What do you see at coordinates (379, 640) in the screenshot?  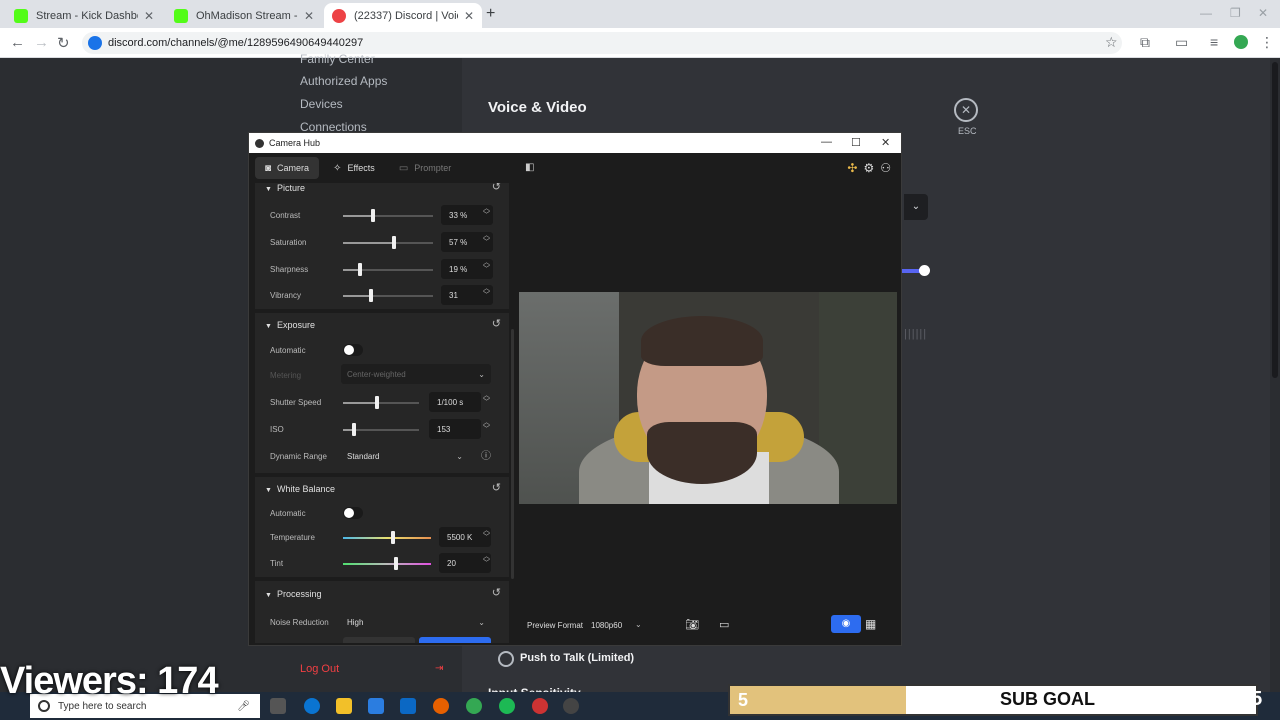 I see `secondary-button-peek` at bounding box center [379, 640].